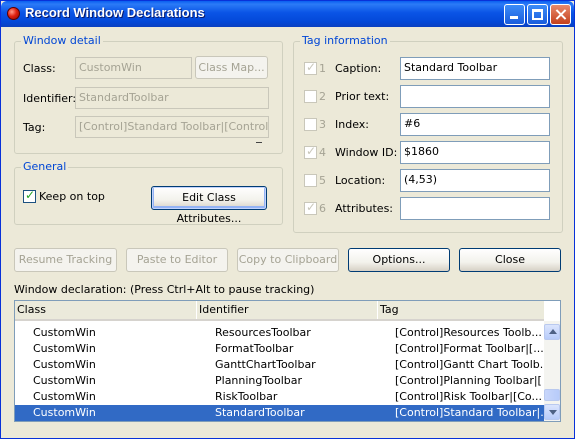 The width and height of the screenshot is (575, 439). I want to click on copy-to-clipboard-button: Copy to Clipboard, so click(288, 260).